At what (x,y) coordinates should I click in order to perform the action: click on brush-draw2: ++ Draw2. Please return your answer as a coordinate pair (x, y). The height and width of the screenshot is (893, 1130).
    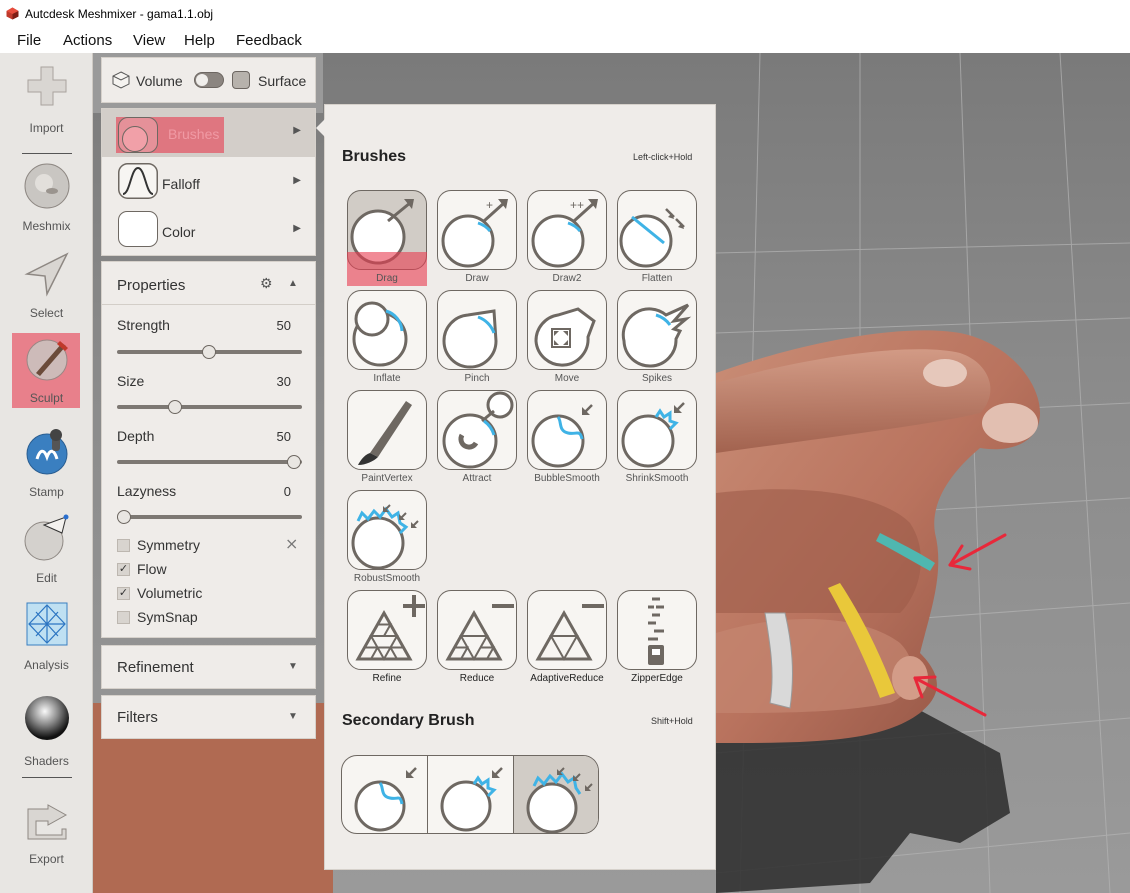
    Looking at the image, I should click on (567, 238).